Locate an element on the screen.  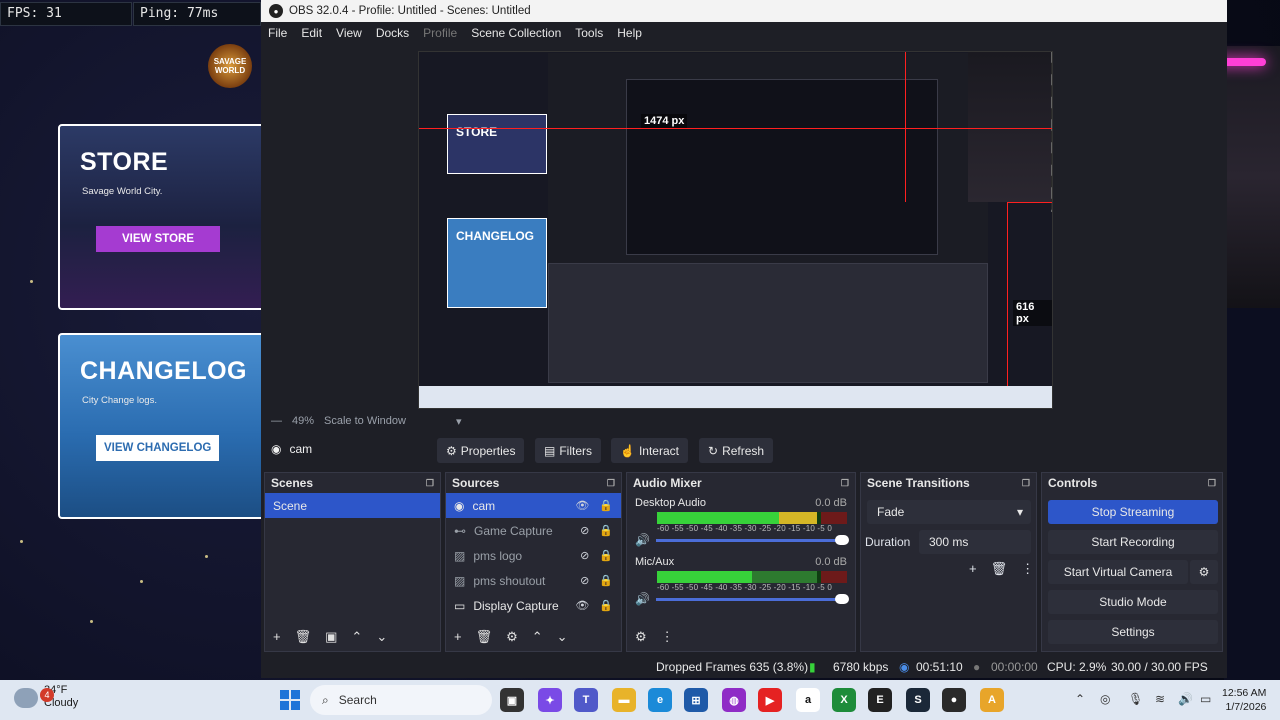
obs-taskbar-icon: ● is located at coordinates (954, 700).